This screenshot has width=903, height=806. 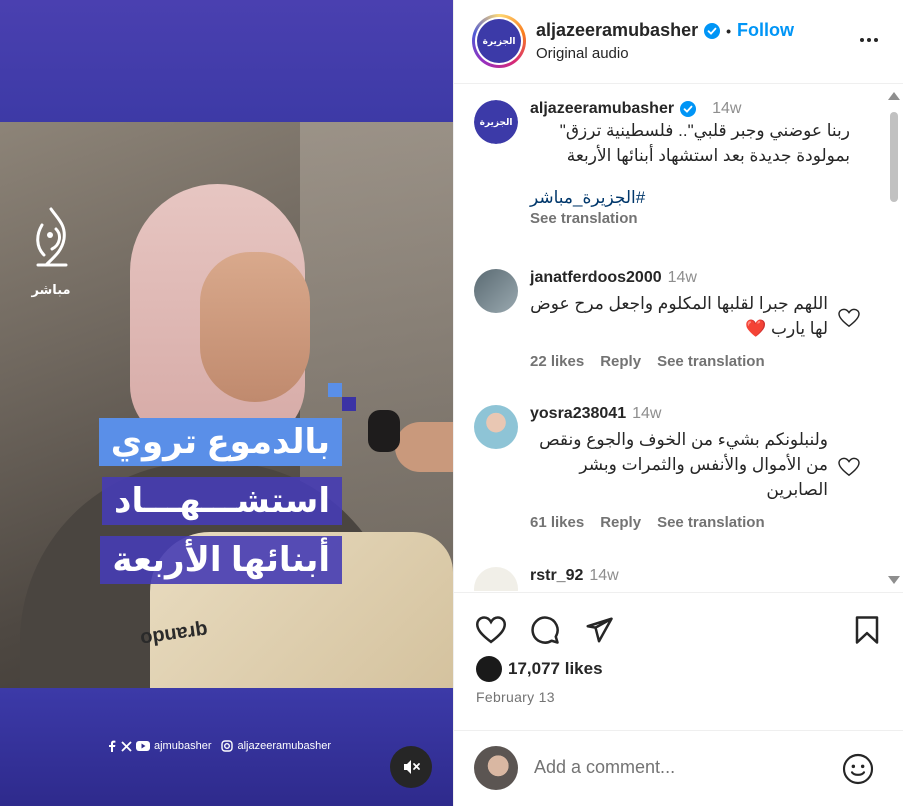 What do you see at coordinates (489, 669) in the screenshot?
I see `likers-avatar` at bounding box center [489, 669].